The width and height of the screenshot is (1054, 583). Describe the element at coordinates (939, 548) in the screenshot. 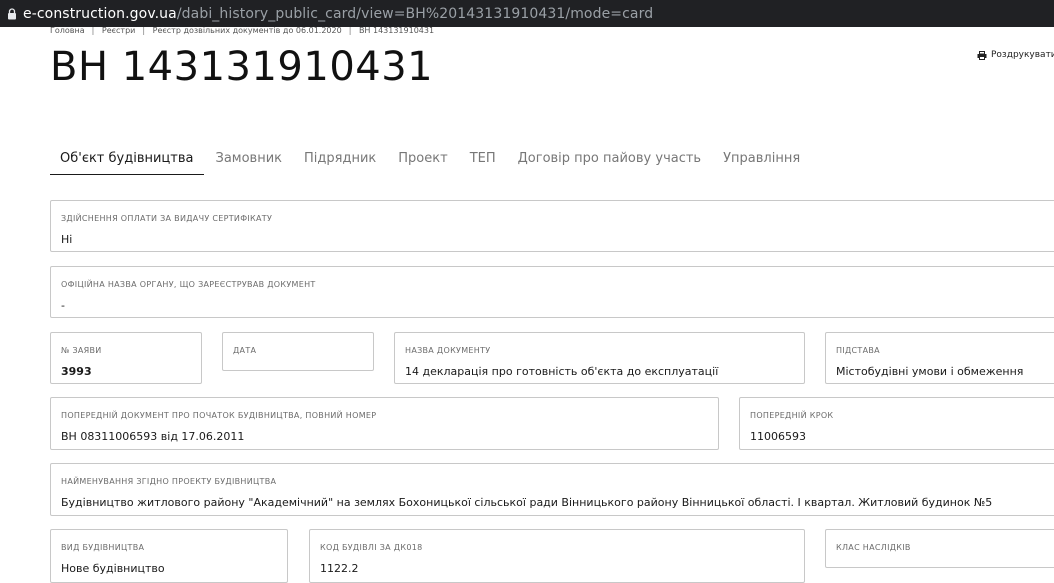

I see `field-consequence-class: Клас наслідків` at that location.